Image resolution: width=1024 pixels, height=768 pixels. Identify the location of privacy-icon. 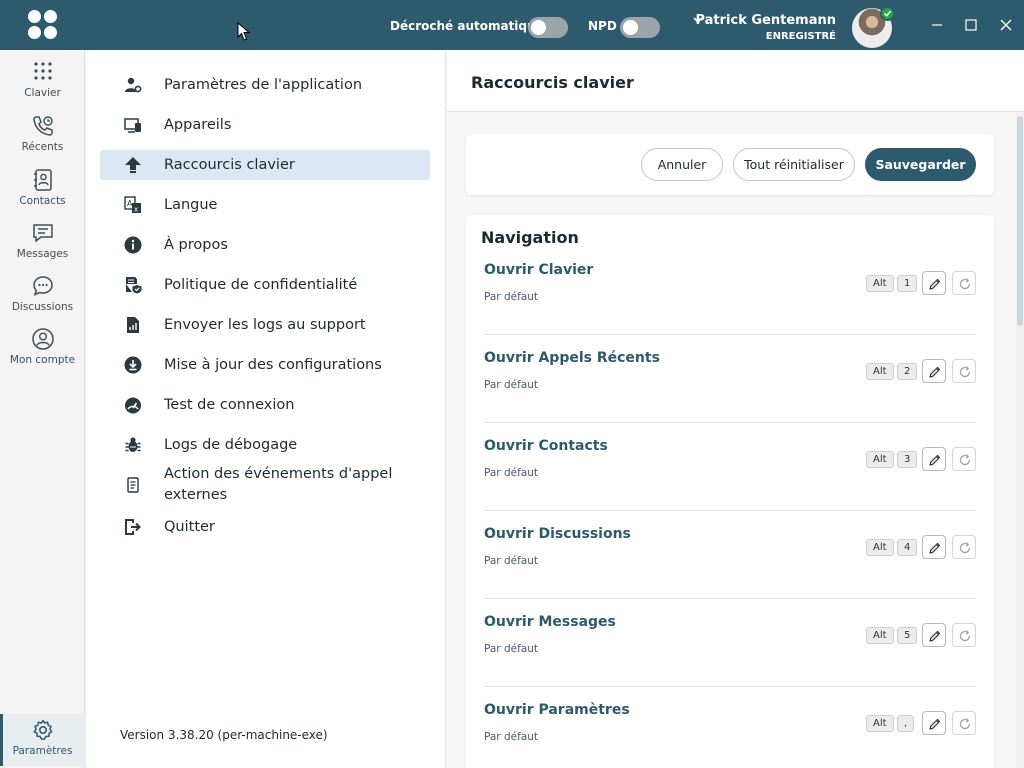
(134, 285).